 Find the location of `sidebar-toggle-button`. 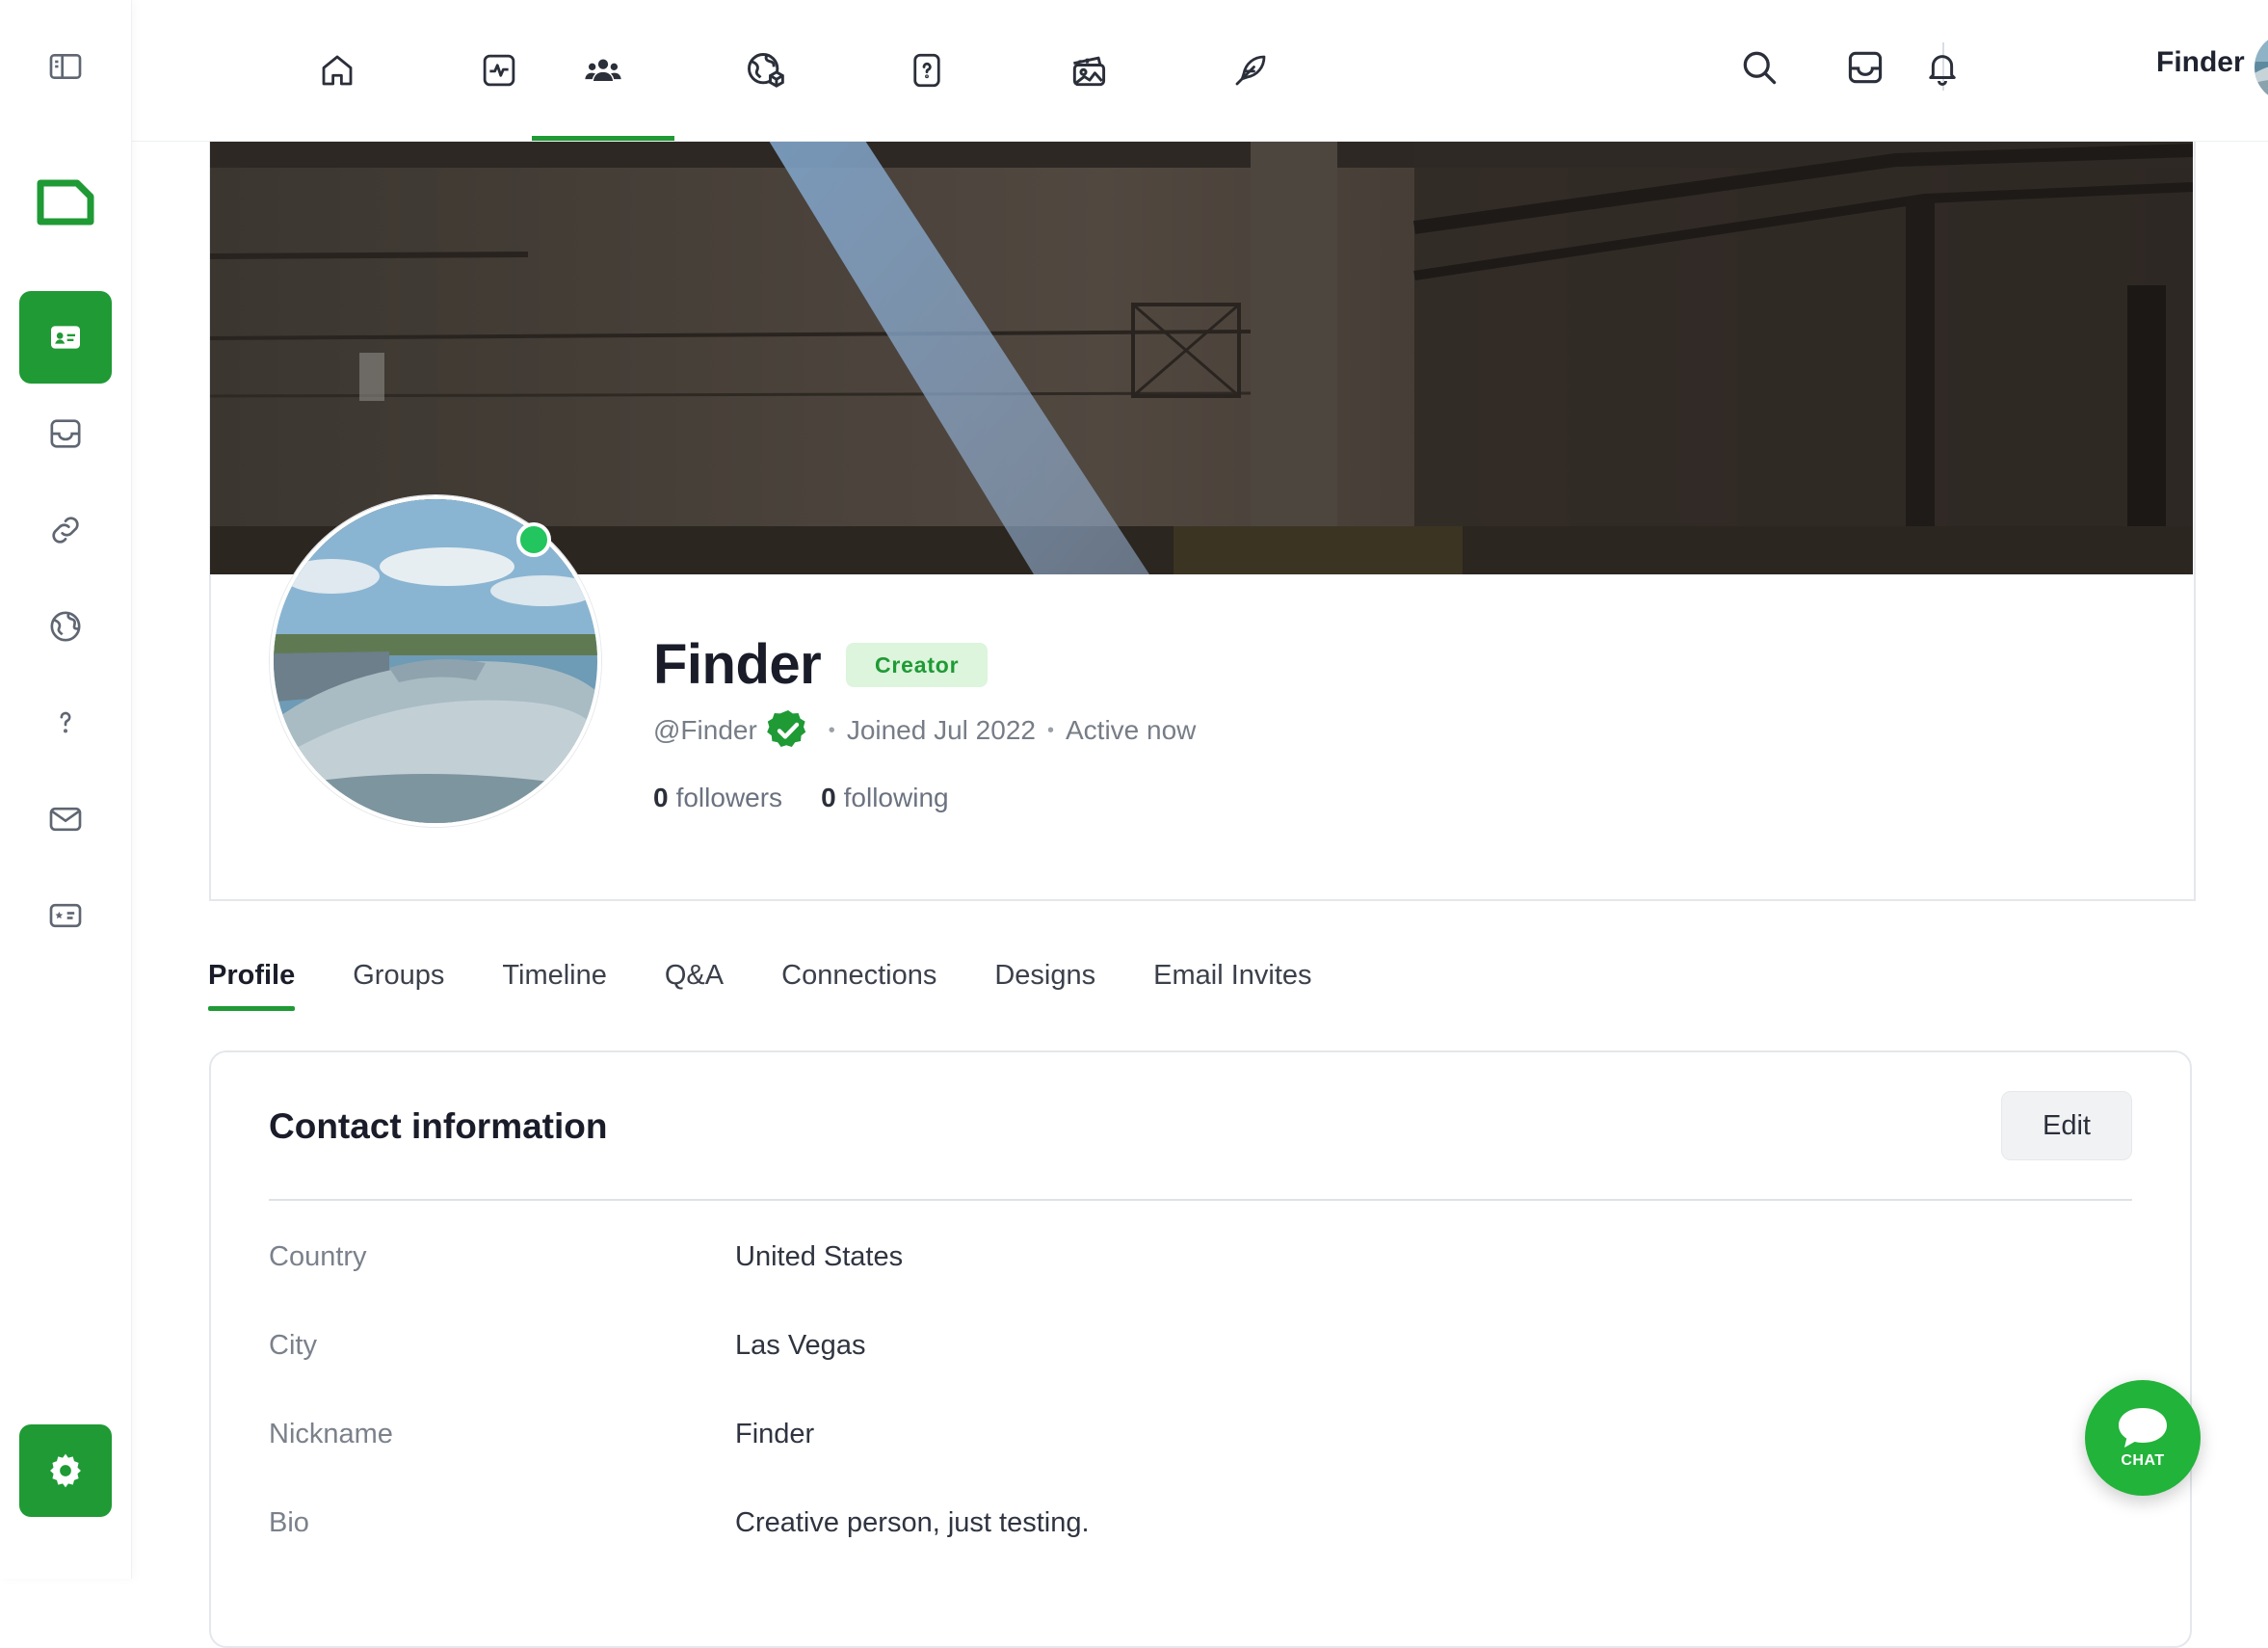

sidebar-toggle-button is located at coordinates (65, 66).